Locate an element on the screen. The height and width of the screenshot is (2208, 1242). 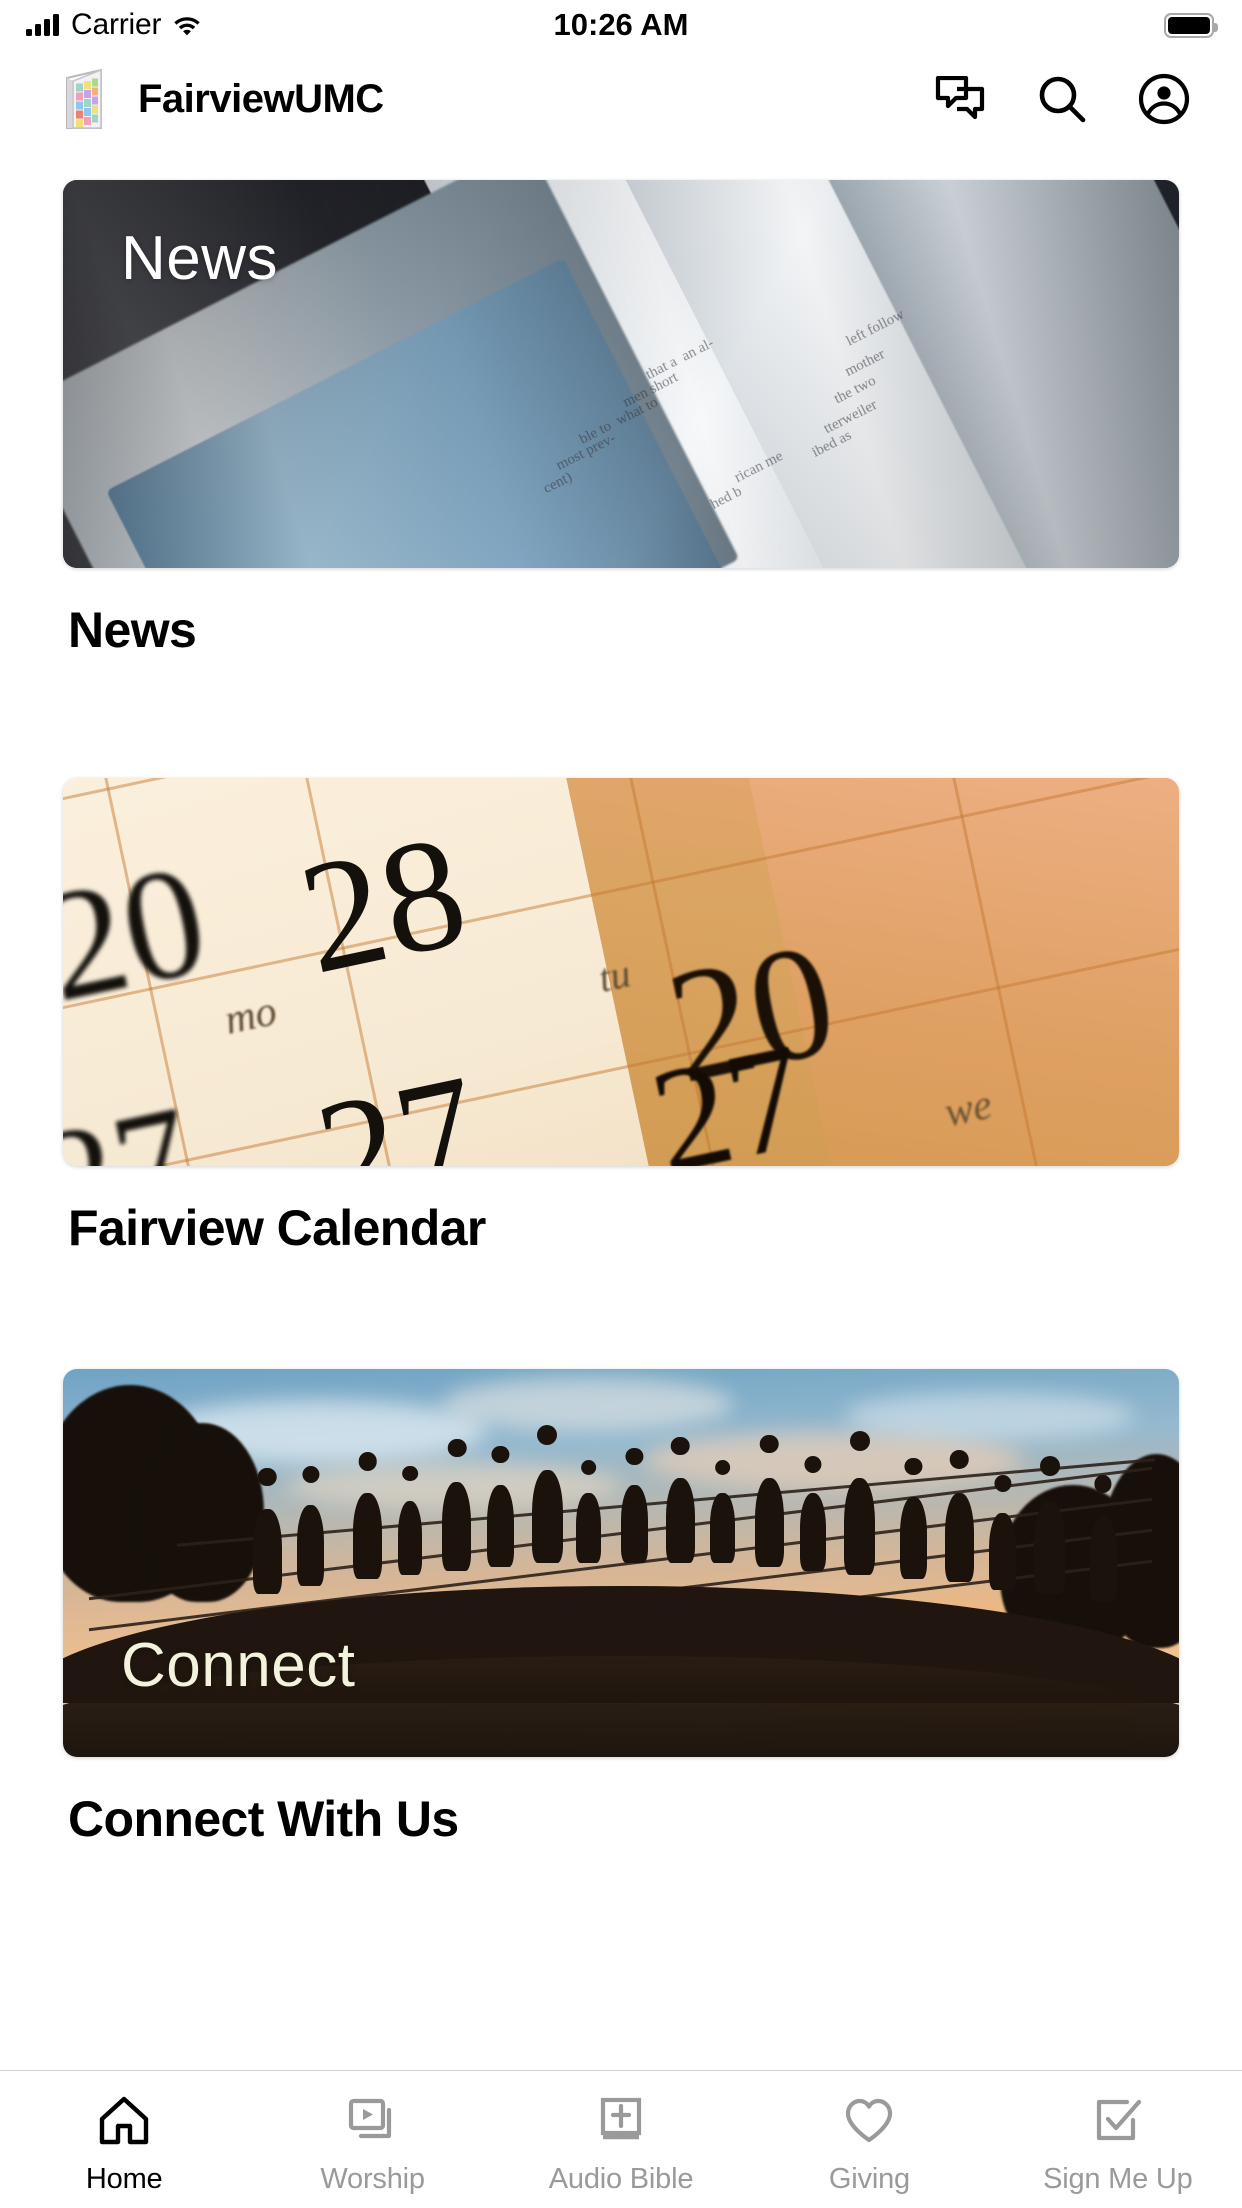
heart-outline-icon is located at coordinates (869, 2121).